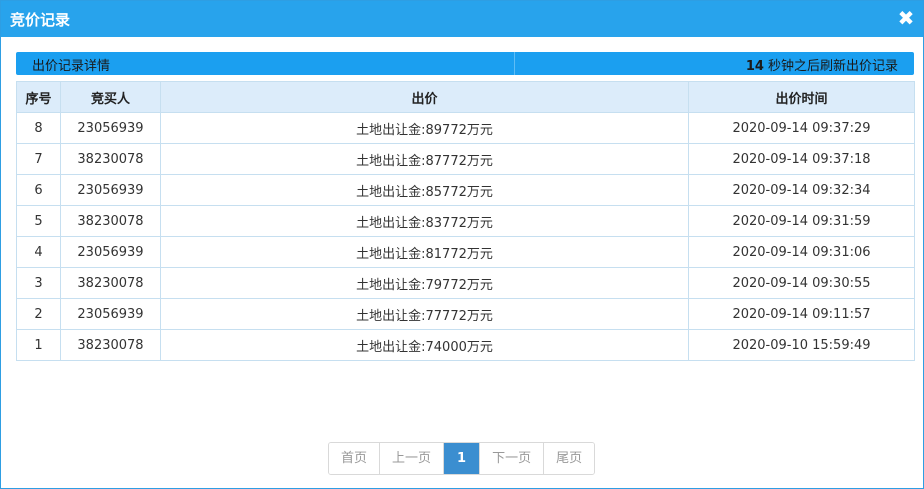 The height and width of the screenshot is (489, 924). Describe the element at coordinates (754, 66) in the screenshot. I see `refresh-countdown: 14` at that location.